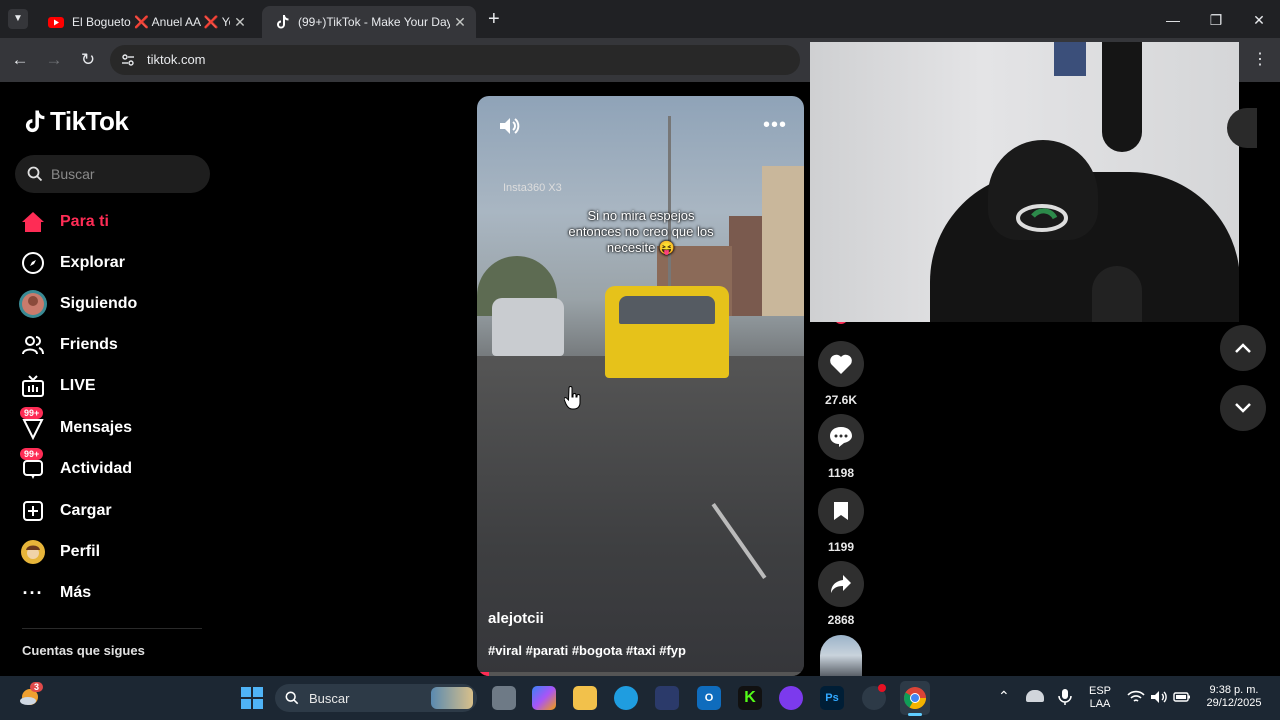  Describe the element at coordinates (71, 263) in the screenshot. I see `sidebar-item-explorar: Explorar` at that location.